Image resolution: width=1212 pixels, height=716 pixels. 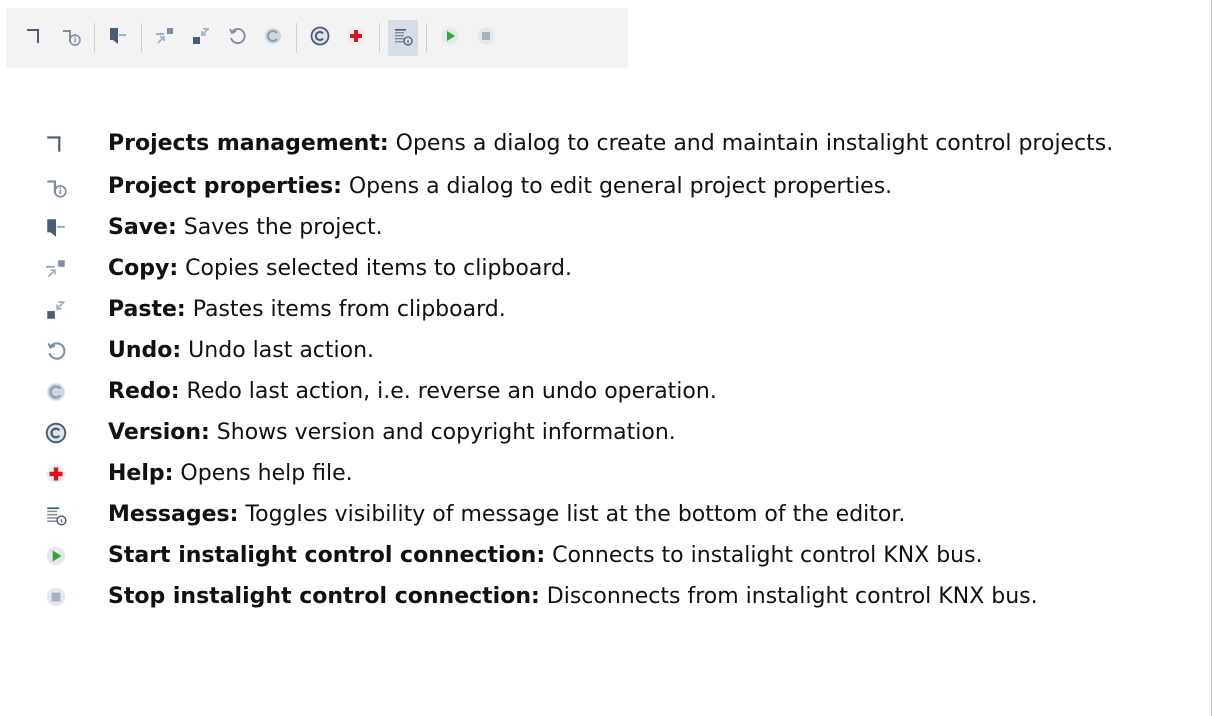 I want to click on item-term: Paste:, so click(x=147, y=309).